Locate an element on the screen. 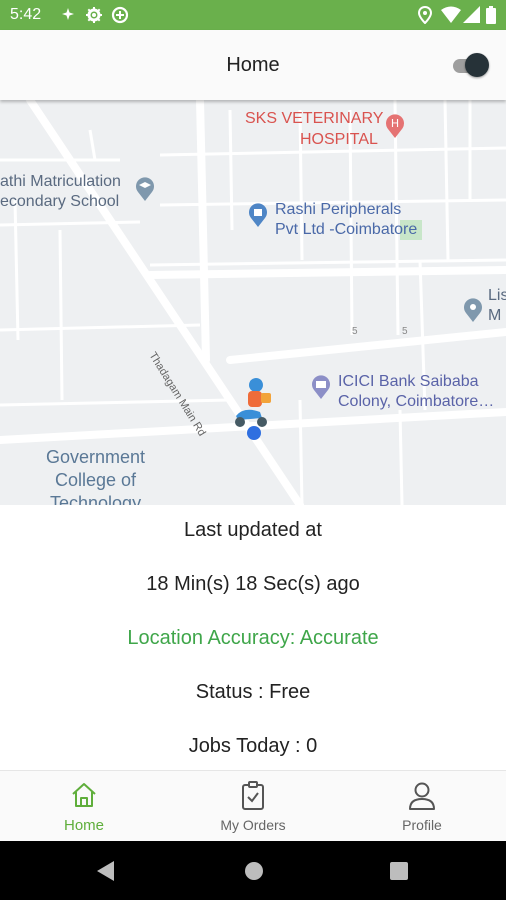 The height and width of the screenshot is (900, 506). map-label-lis-2: M is located at coordinates (495, 315).